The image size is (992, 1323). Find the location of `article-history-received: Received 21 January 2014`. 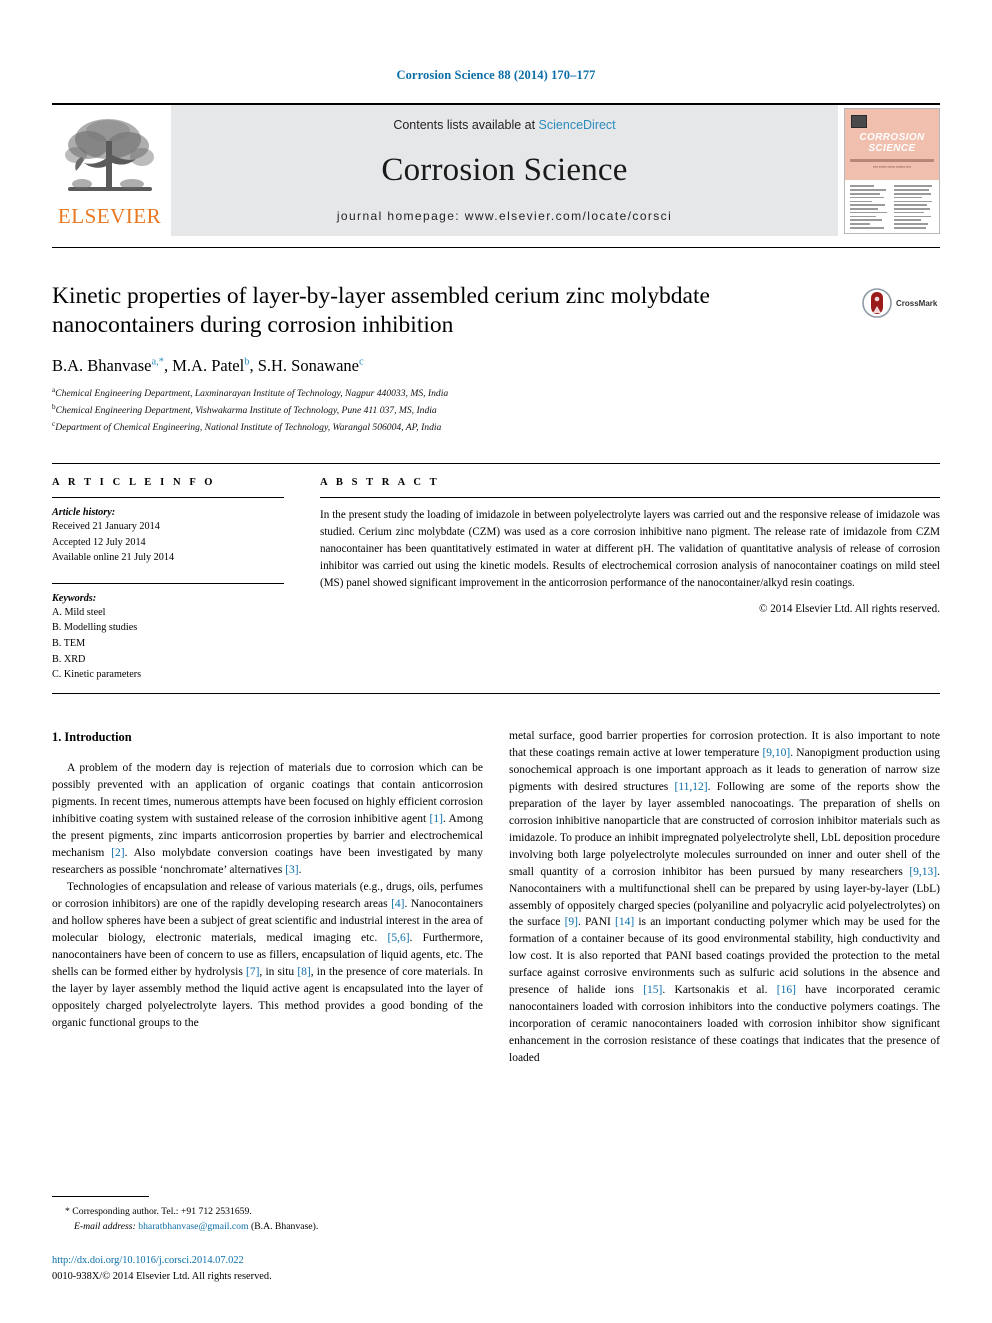

article-history-received: Received 21 January 2014 is located at coordinates (106, 526).